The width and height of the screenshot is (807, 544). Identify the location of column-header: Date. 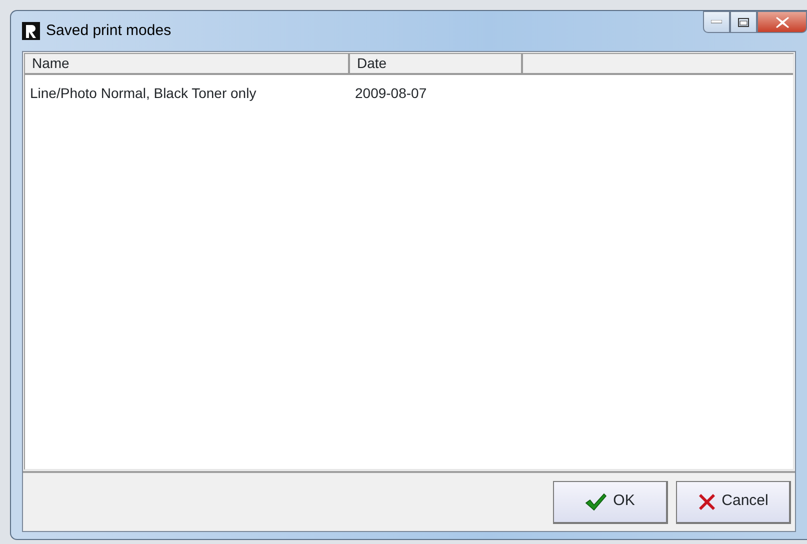
(436, 64).